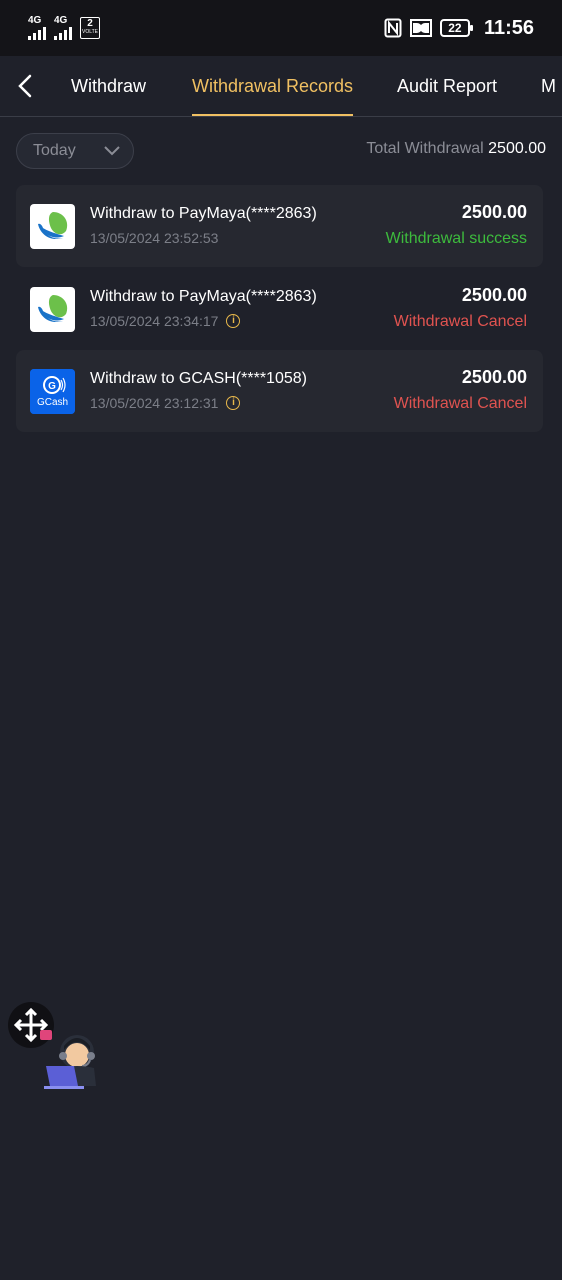 This screenshot has width=562, height=1280. What do you see at coordinates (26, 86) in the screenshot?
I see `back-arrow-icon` at bounding box center [26, 86].